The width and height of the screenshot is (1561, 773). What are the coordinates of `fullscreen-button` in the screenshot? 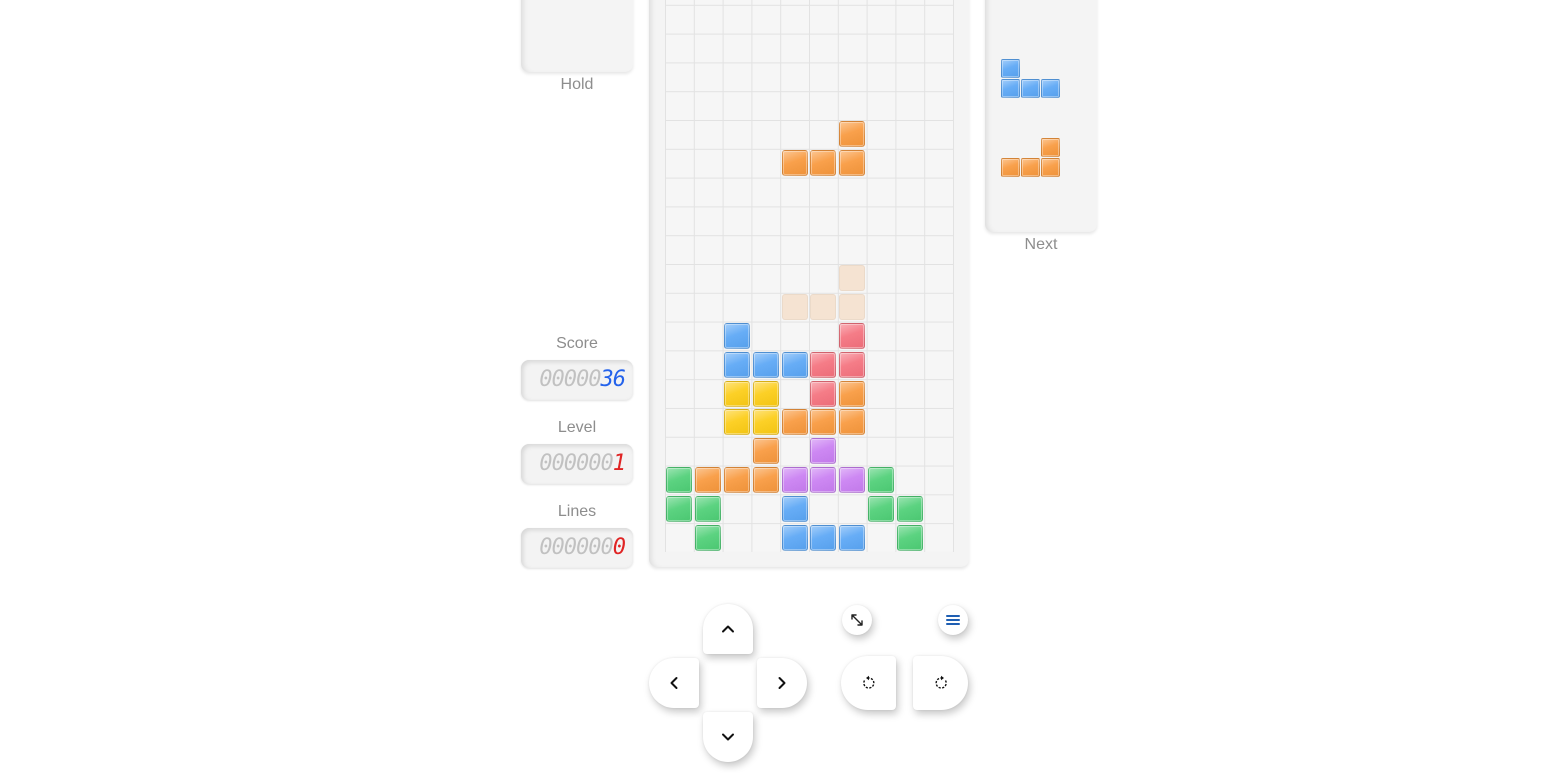 It's located at (857, 620).